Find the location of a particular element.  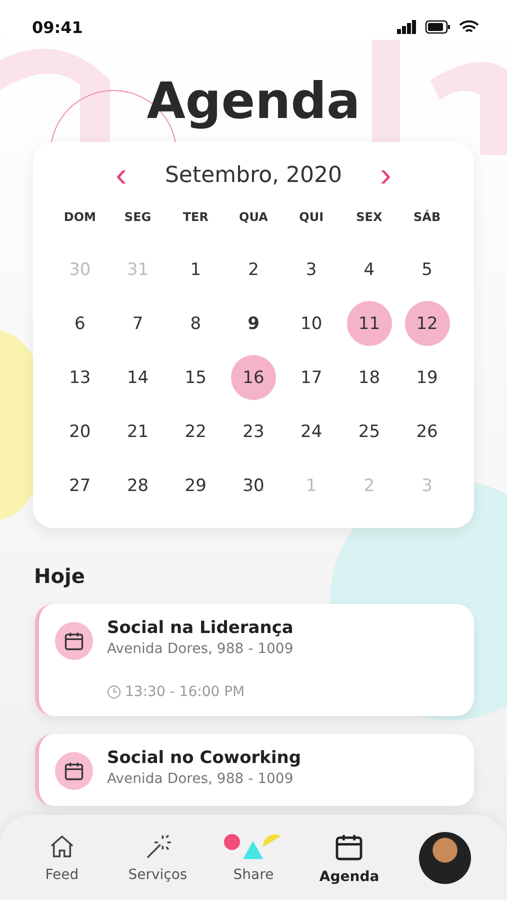

calendar-day: 7 is located at coordinates (137, 323).